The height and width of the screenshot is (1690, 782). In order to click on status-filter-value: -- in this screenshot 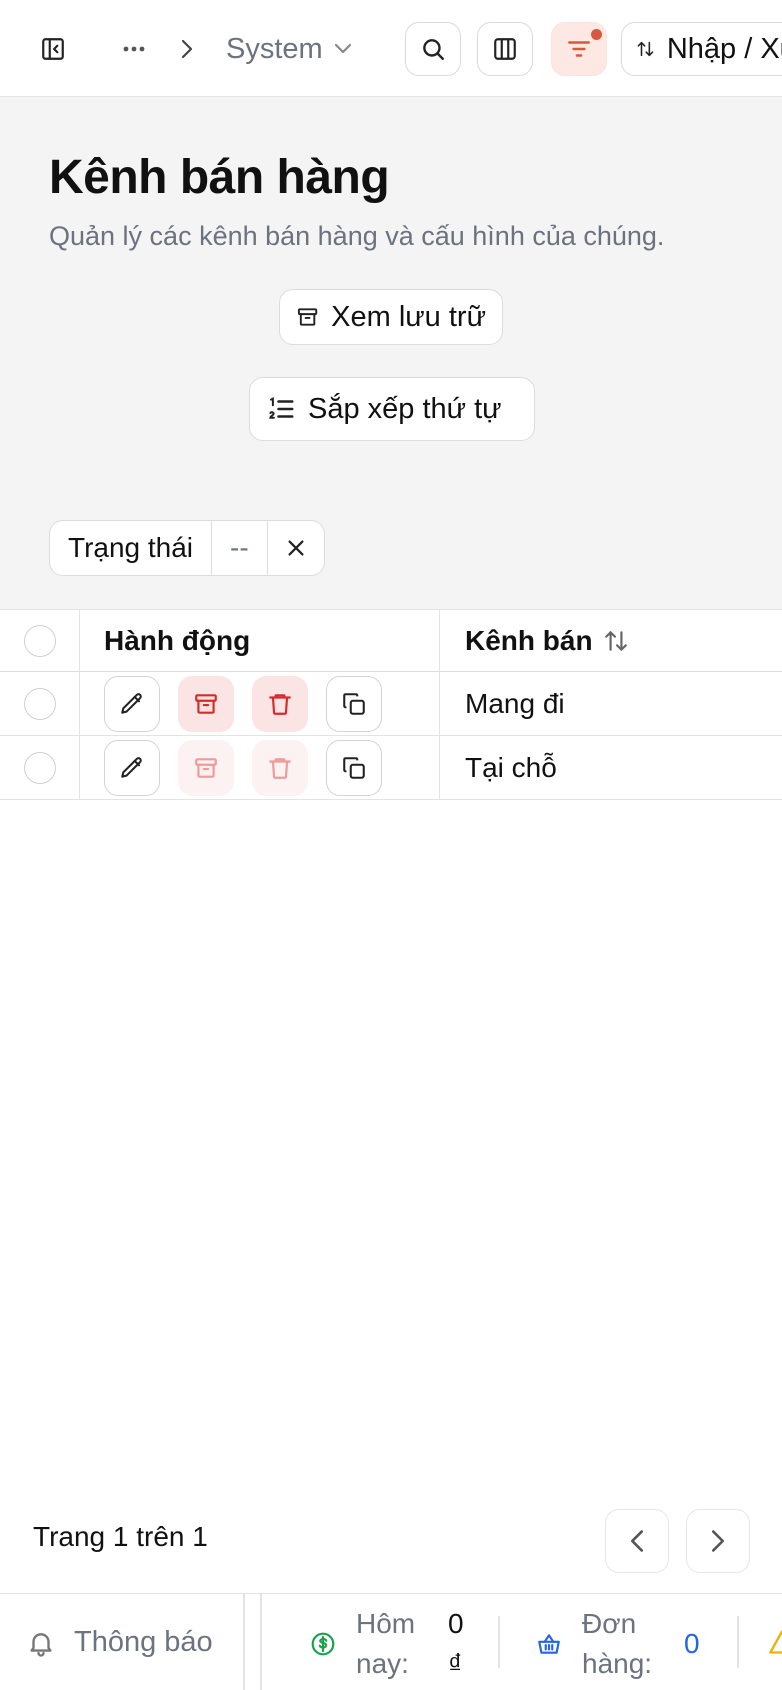, I will do `click(240, 548)`.